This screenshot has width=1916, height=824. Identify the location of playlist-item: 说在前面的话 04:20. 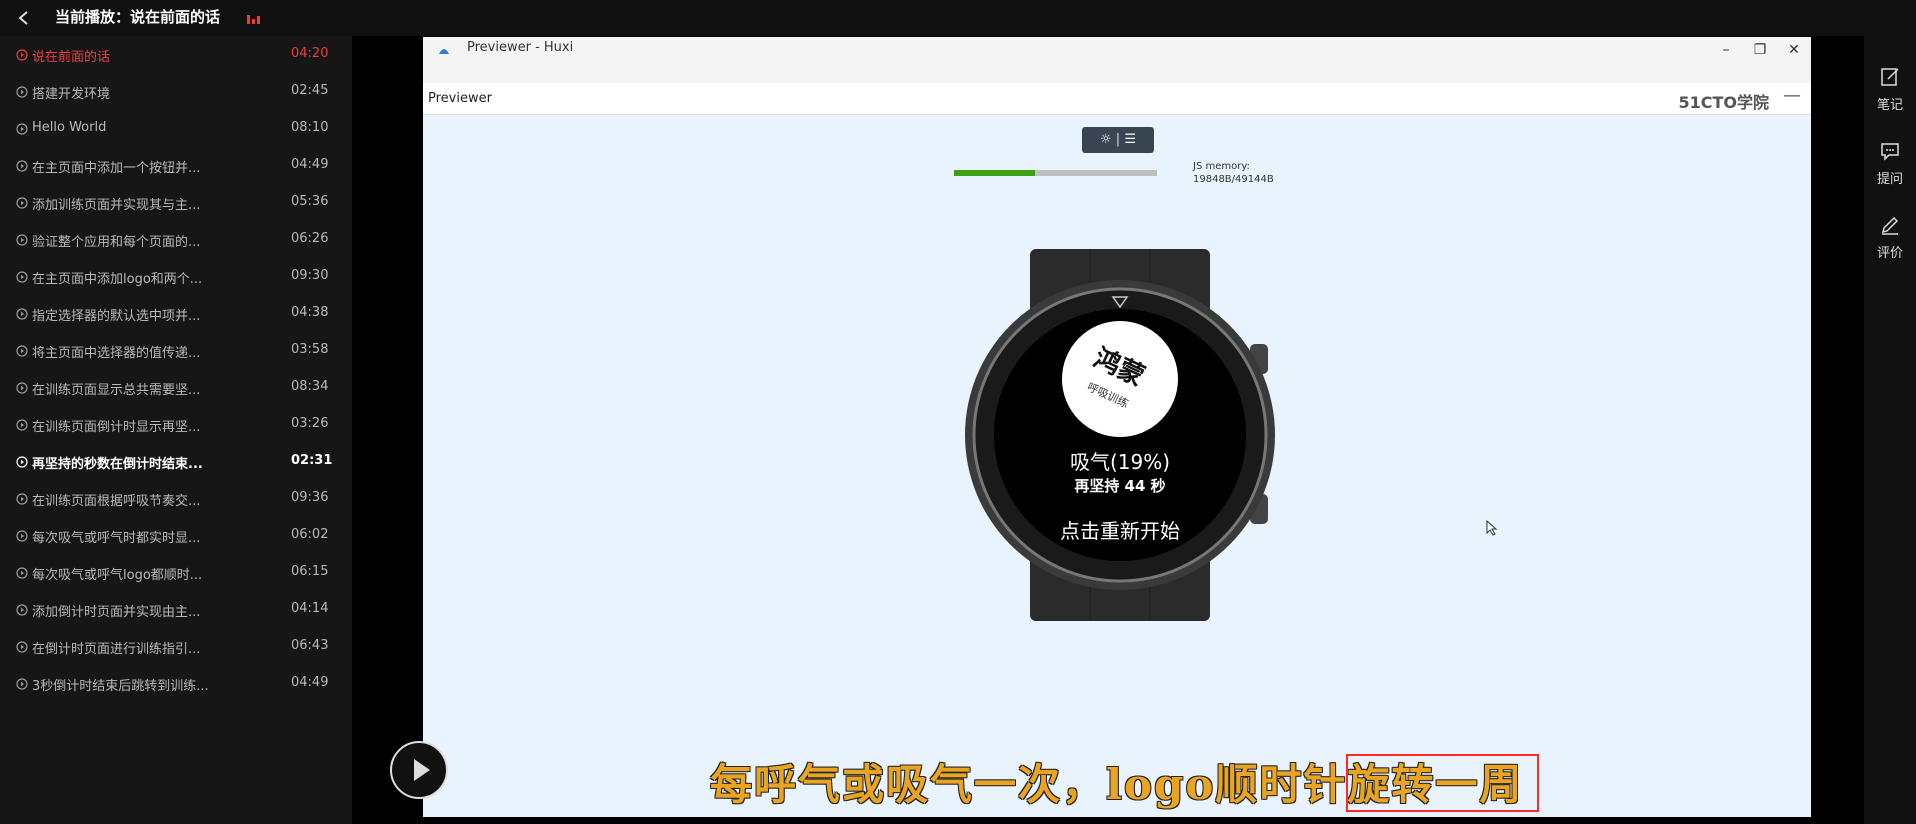
(176, 54).